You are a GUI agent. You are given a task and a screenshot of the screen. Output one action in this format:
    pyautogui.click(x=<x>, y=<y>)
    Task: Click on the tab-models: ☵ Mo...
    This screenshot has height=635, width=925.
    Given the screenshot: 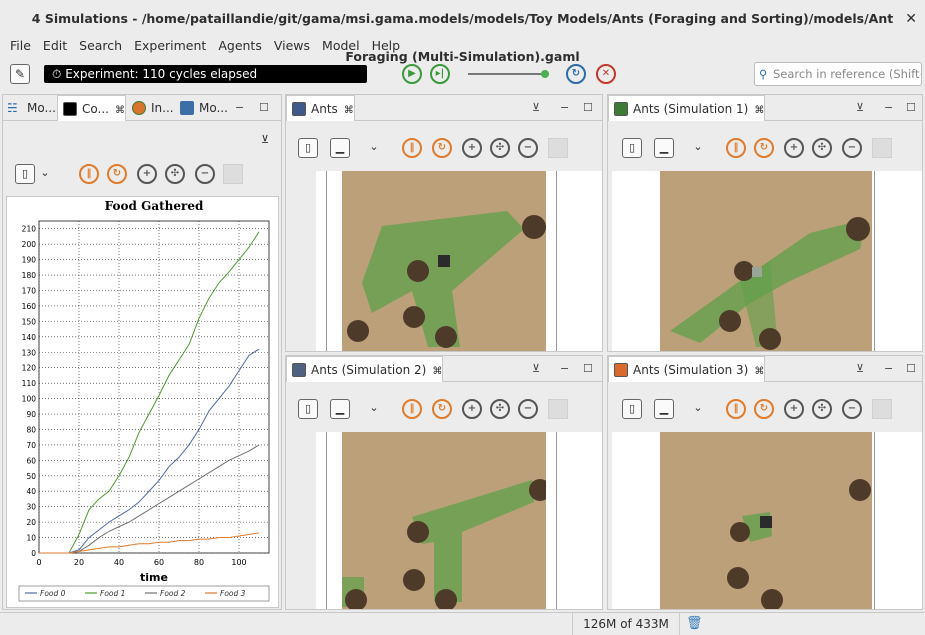 What is the action you would take?
    pyautogui.click(x=29, y=108)
    